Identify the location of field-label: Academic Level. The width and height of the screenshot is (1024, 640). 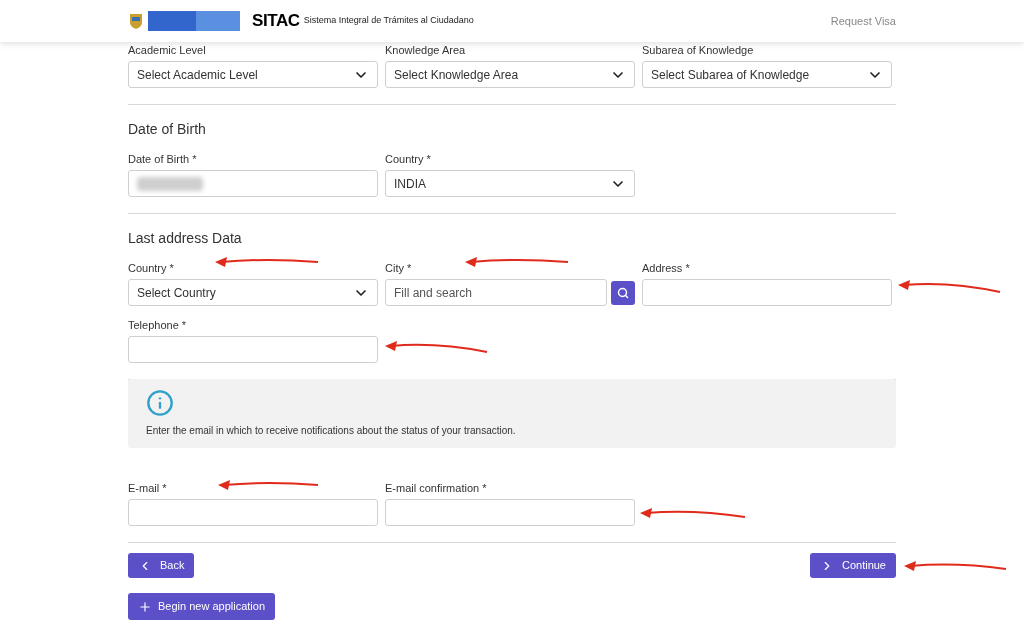
(167, 50).